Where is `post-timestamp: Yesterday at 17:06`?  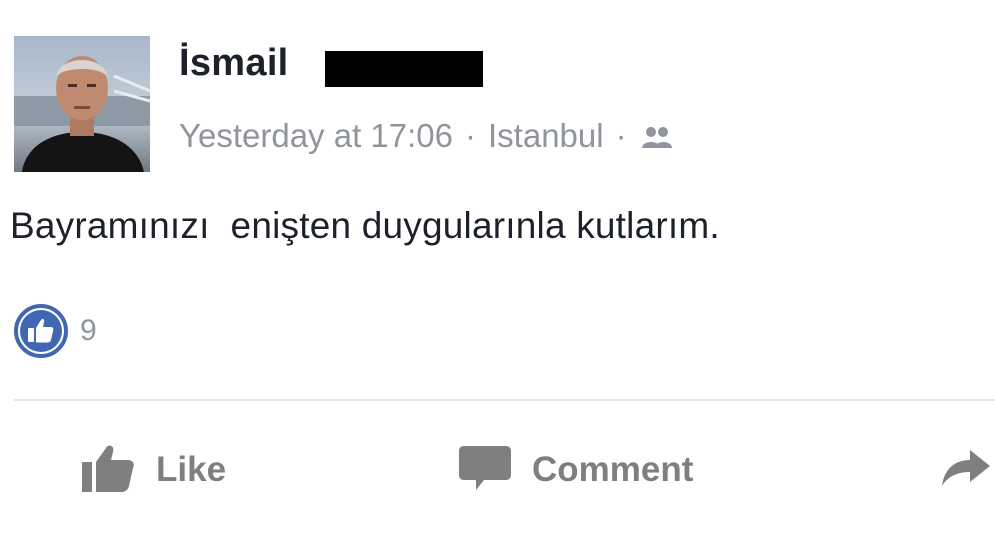 post-timestamp: Yesterday at 17:06 is located at coordinates (316, 136).